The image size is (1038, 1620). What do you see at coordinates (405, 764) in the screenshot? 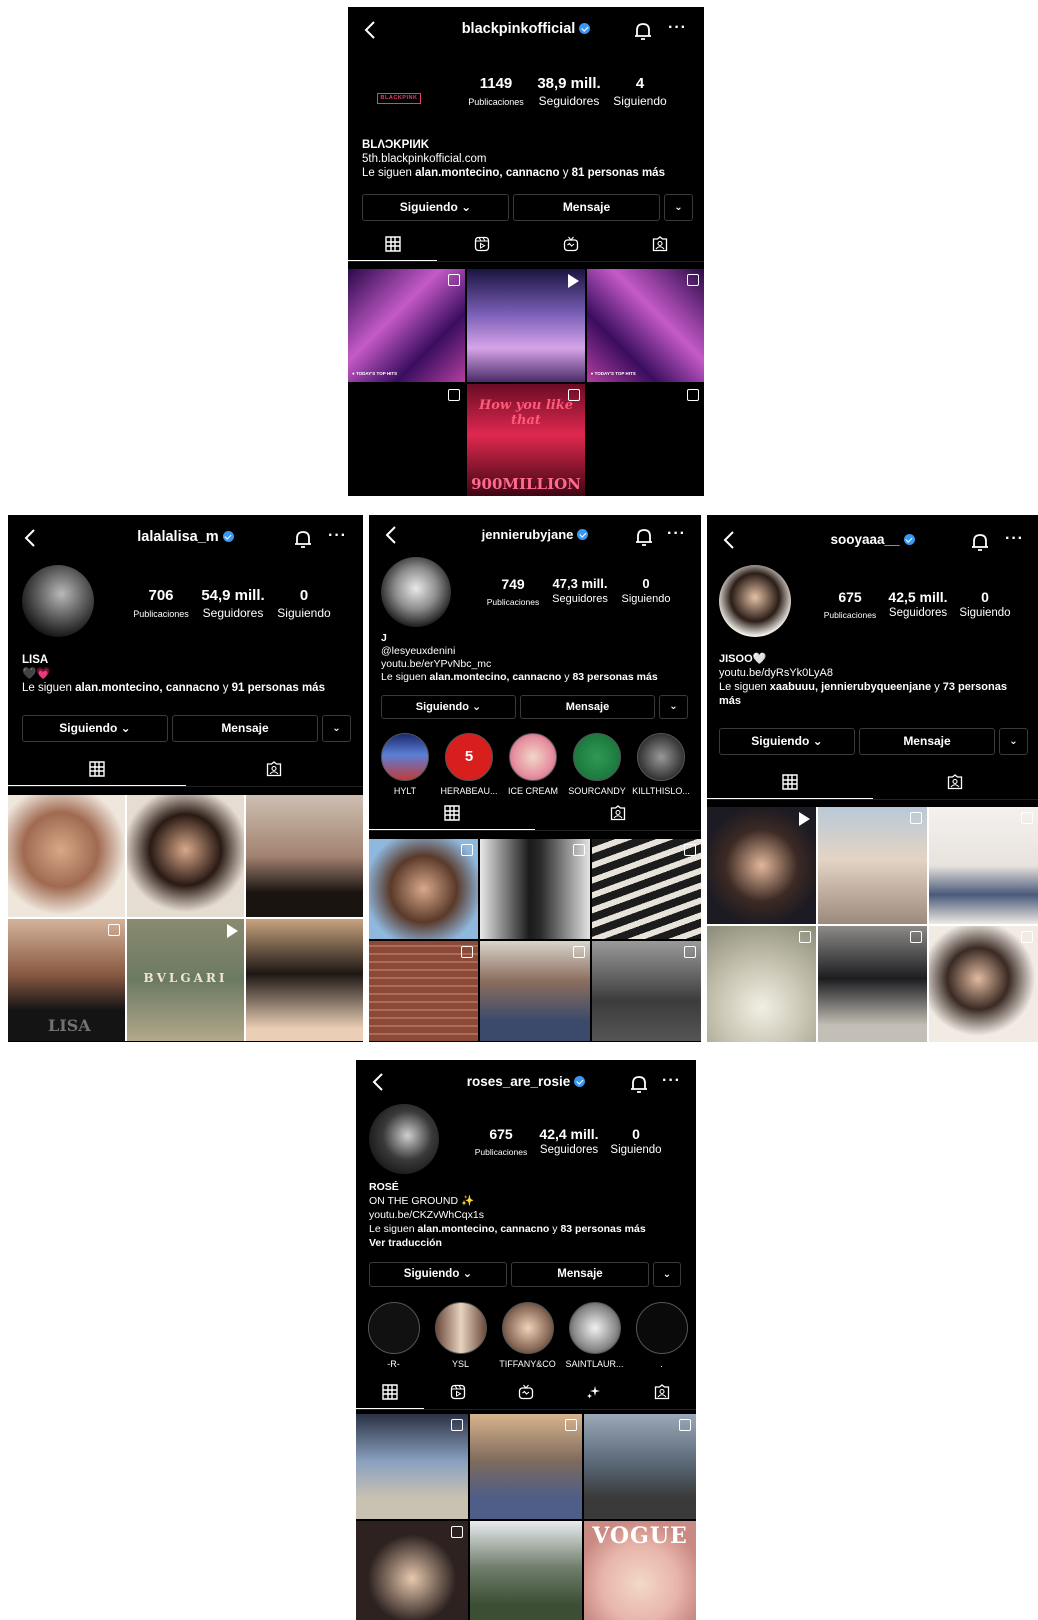
I see `highlight-item: HYLT` at bounding box center [405, 764].